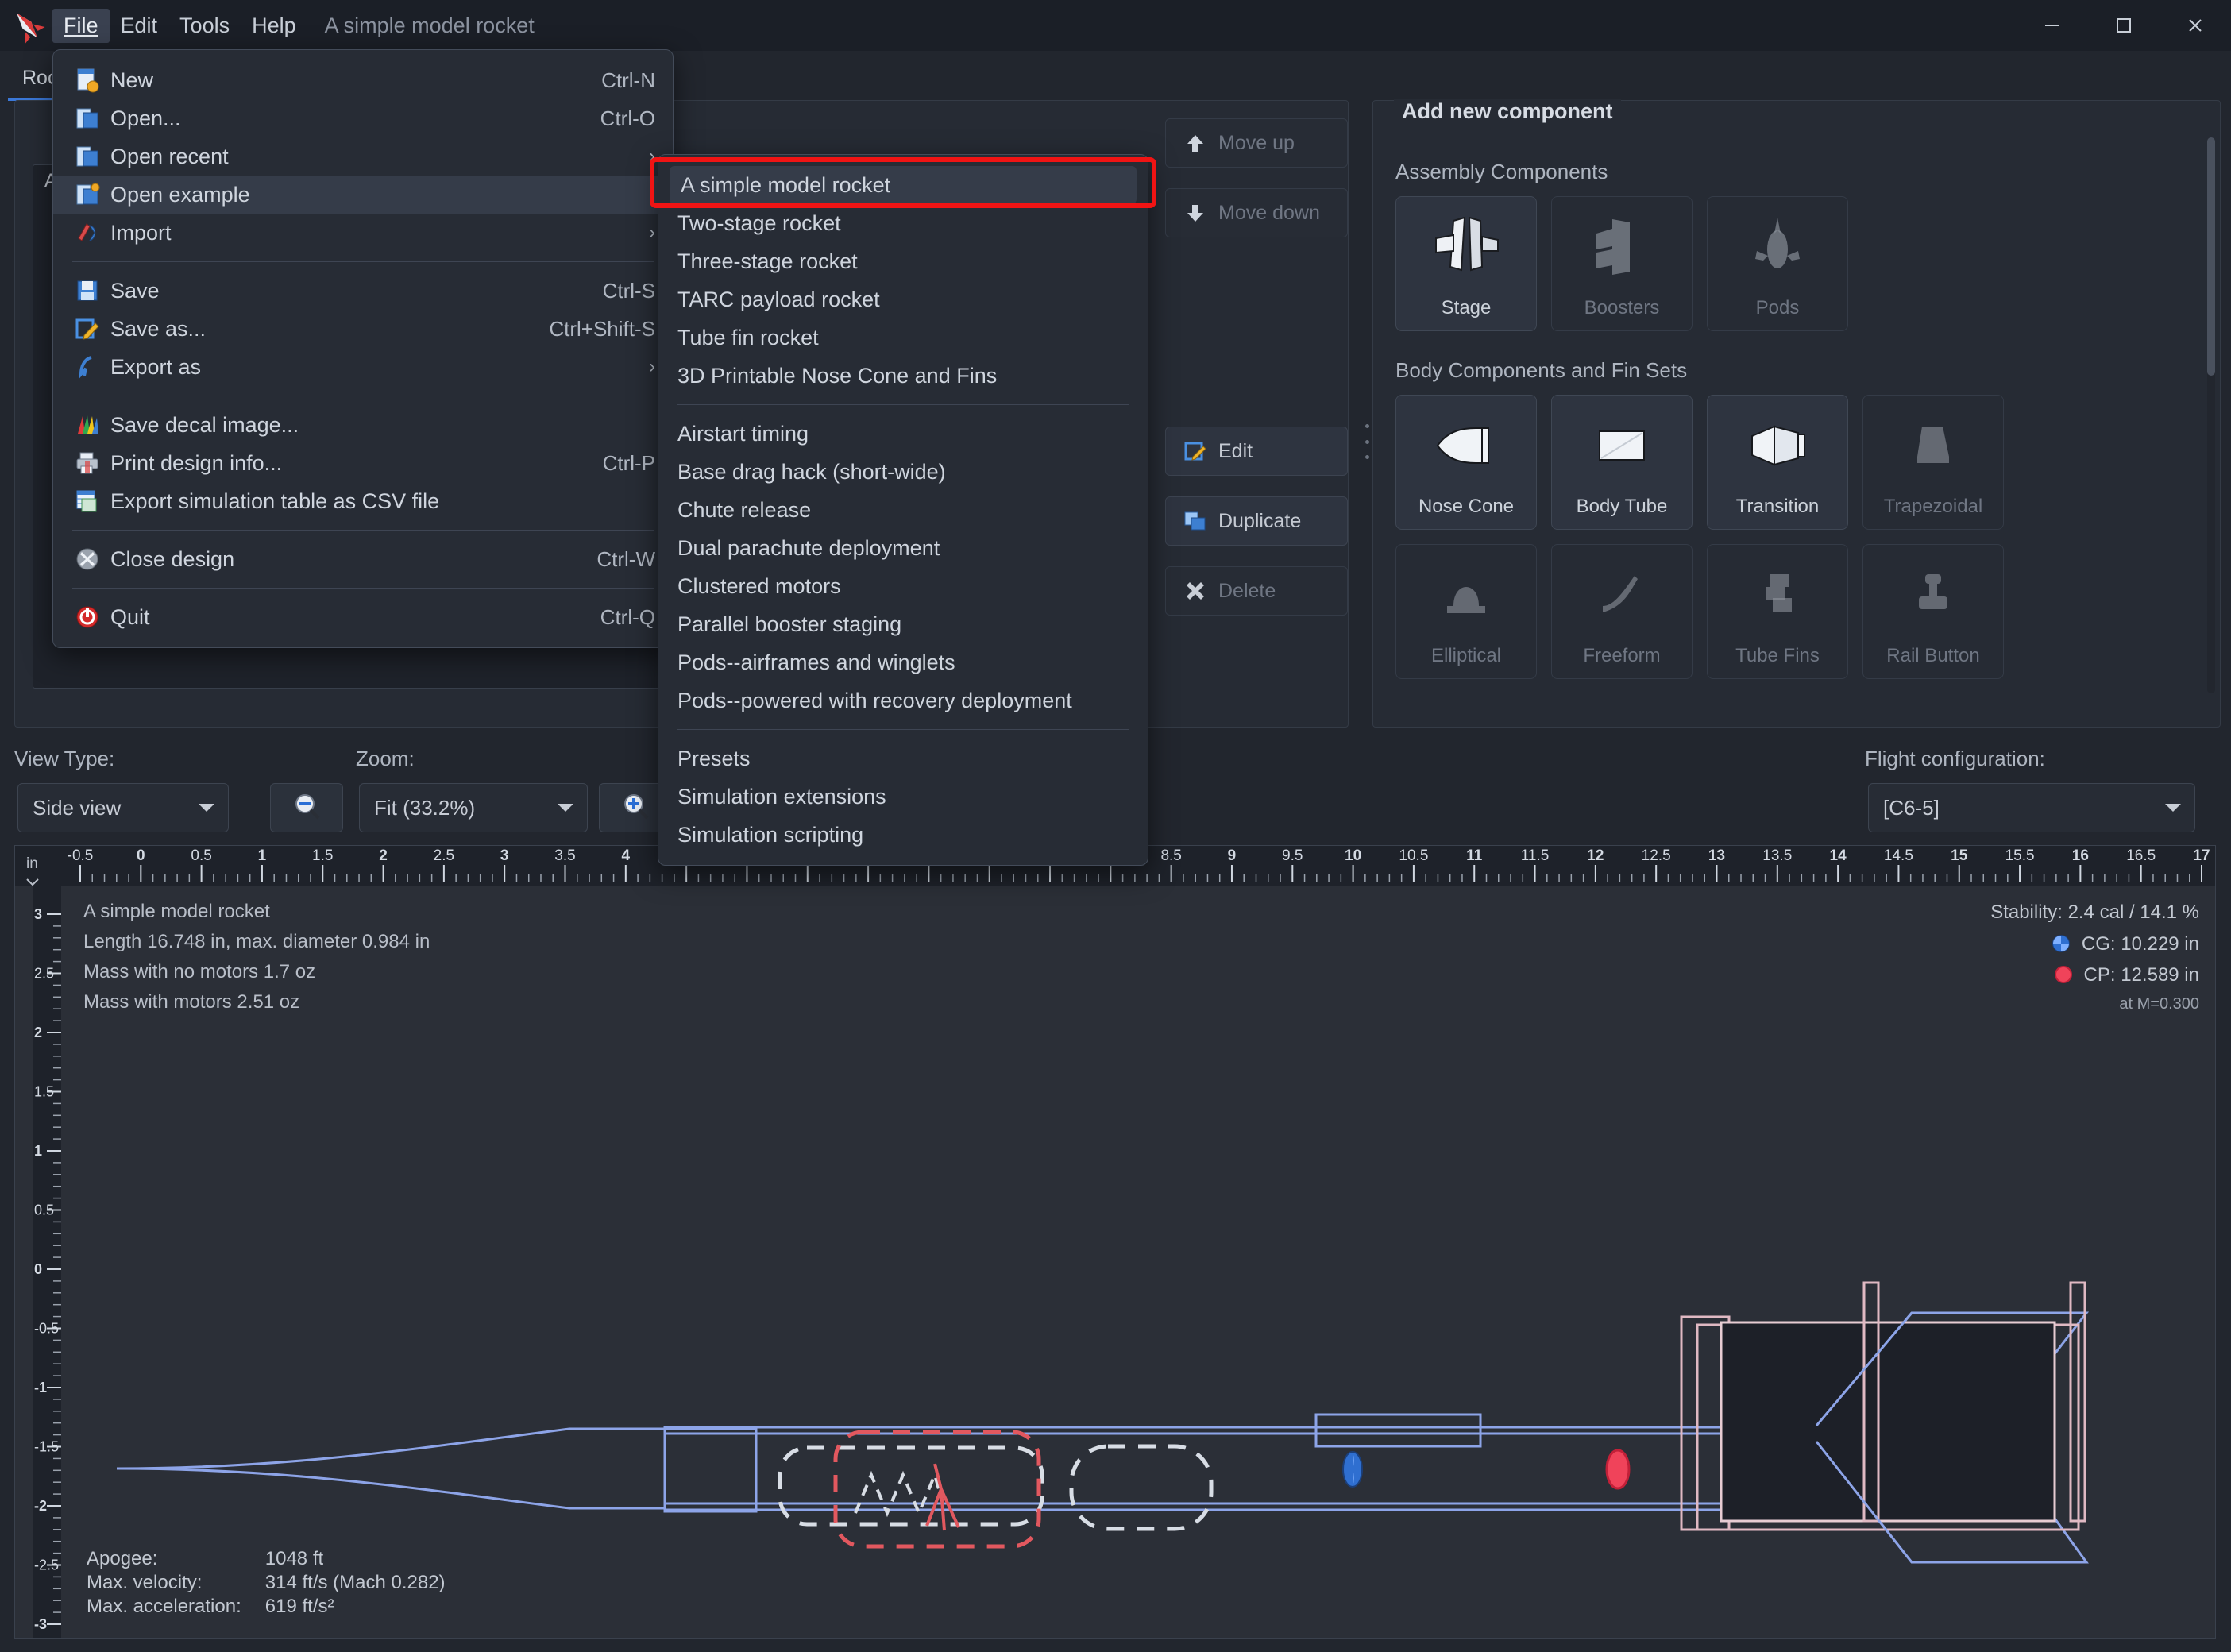 The height and width of the screenshot is (1652, 2231). I want to click on menu-file: File, so click(81, 25).